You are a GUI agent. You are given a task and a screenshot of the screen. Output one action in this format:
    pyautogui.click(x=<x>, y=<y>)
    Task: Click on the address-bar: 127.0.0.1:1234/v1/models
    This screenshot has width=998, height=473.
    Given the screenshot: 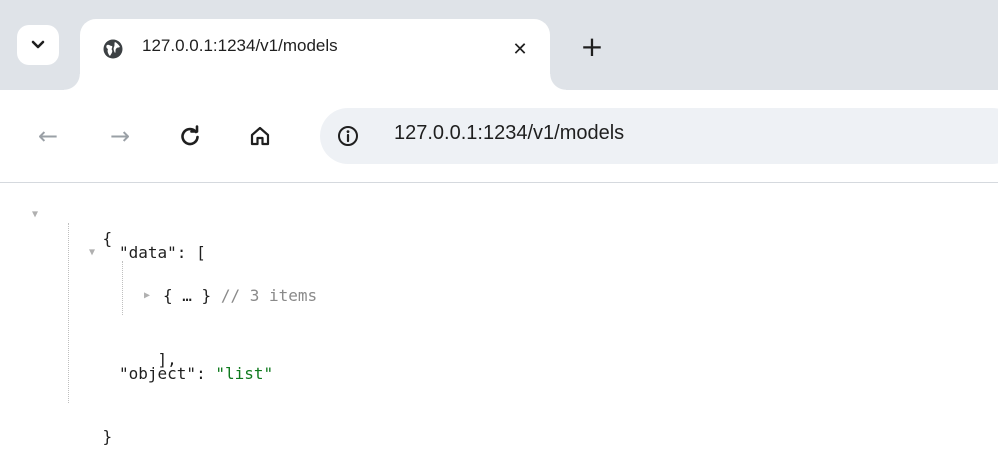 What is the action you would take?
    pyautogui.click(x=659, y=136)
    